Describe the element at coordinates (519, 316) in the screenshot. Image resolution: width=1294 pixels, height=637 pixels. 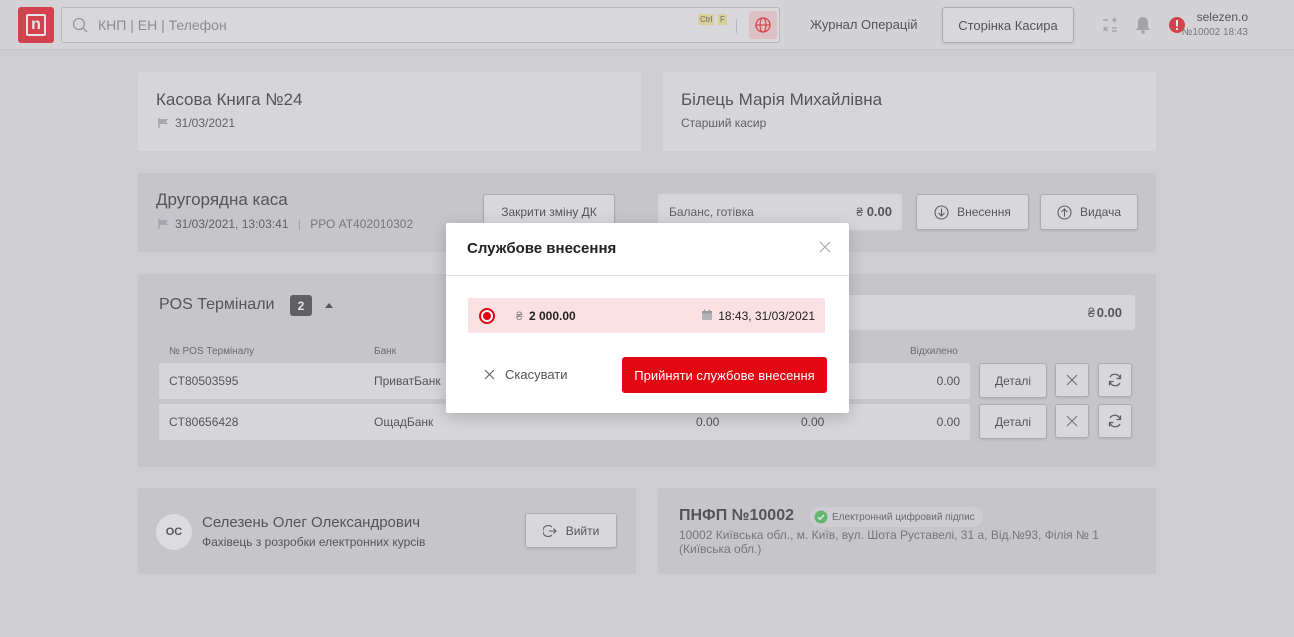
I see `amount-currency: ₴` at that location.